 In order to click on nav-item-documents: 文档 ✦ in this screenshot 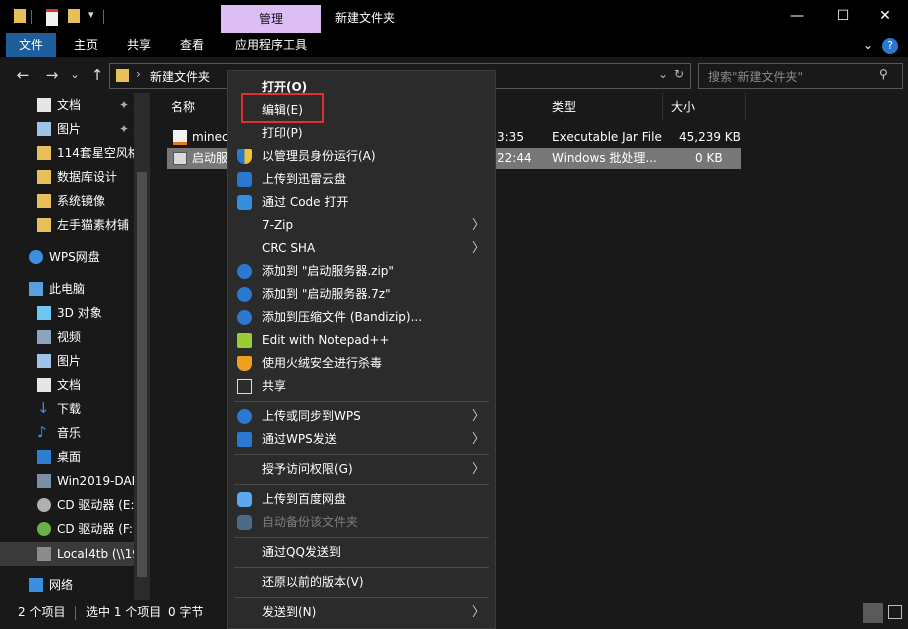, I will do `click(75, 105)`.